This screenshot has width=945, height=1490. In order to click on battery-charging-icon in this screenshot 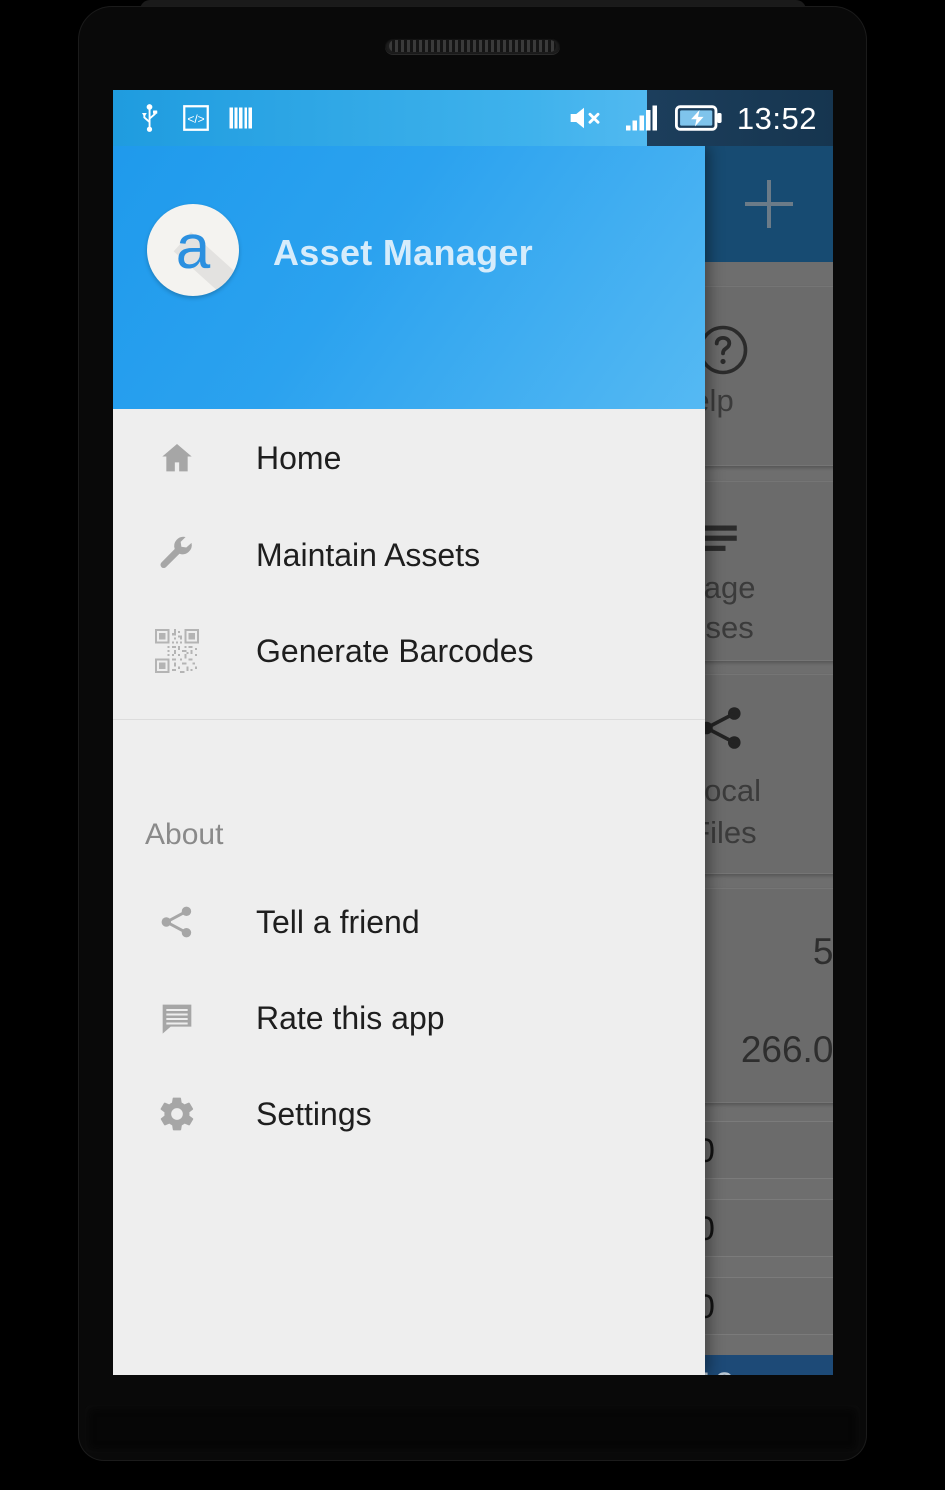, I will do `click(698, 118)`.